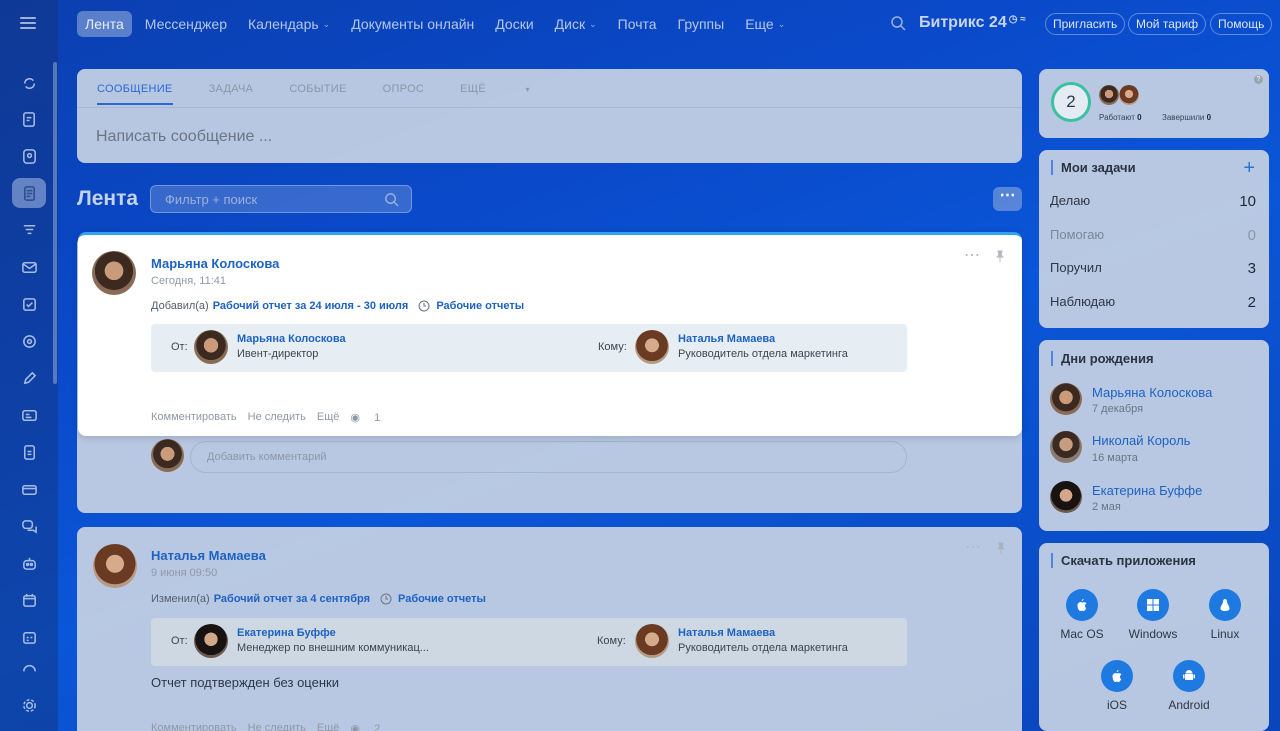 The width and height of the screenshot is (1280, 731). What do you see at coordinates (1007, 199) in the screenshot?
I see `feed-options-button: ⋯` at bounding box center [1007, 199].